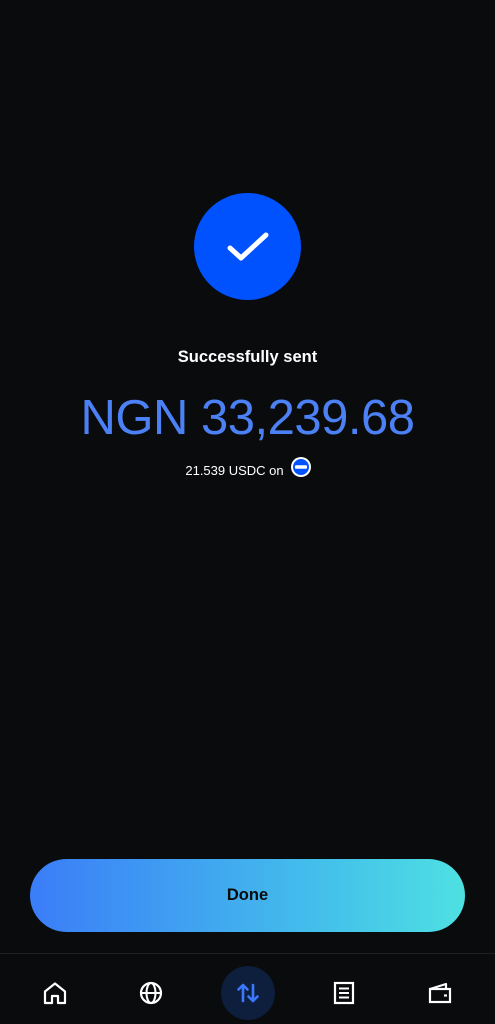  Describe the element at coordinates (247, 895) in the screenshot. I see `done-button: Done` at that location.